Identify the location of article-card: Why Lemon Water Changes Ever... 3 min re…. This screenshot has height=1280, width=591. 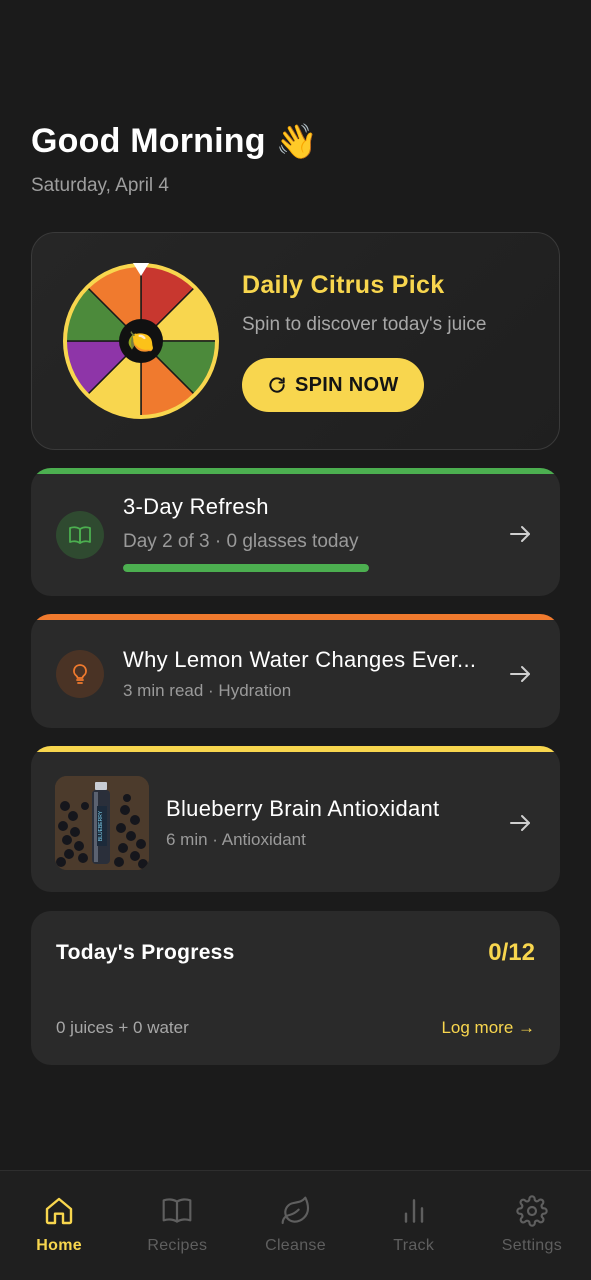
(295, 671).